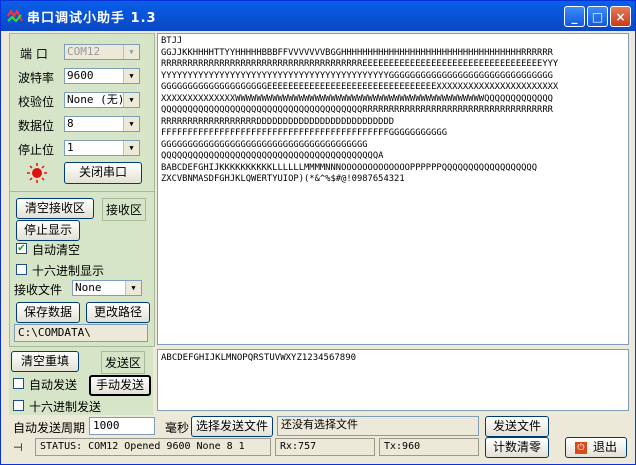  I want to click on status-text: STATUS: COM12 Opened 9600 None 8 1, so click(153, 447).